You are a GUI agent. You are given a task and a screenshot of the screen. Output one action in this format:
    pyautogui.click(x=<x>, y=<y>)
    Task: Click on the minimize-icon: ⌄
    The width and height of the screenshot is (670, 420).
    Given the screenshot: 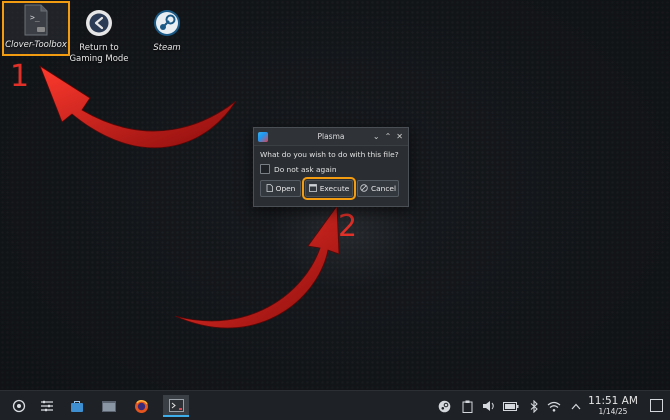 What is the action you would take?
    pyautogui.click(x=376, y=136)
    